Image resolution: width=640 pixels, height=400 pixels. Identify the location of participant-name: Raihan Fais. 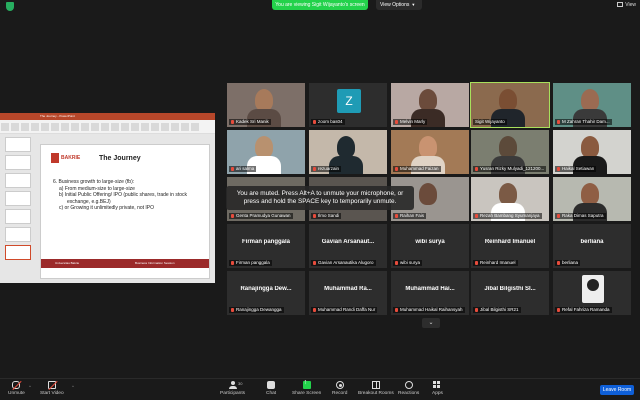
(410, 216).